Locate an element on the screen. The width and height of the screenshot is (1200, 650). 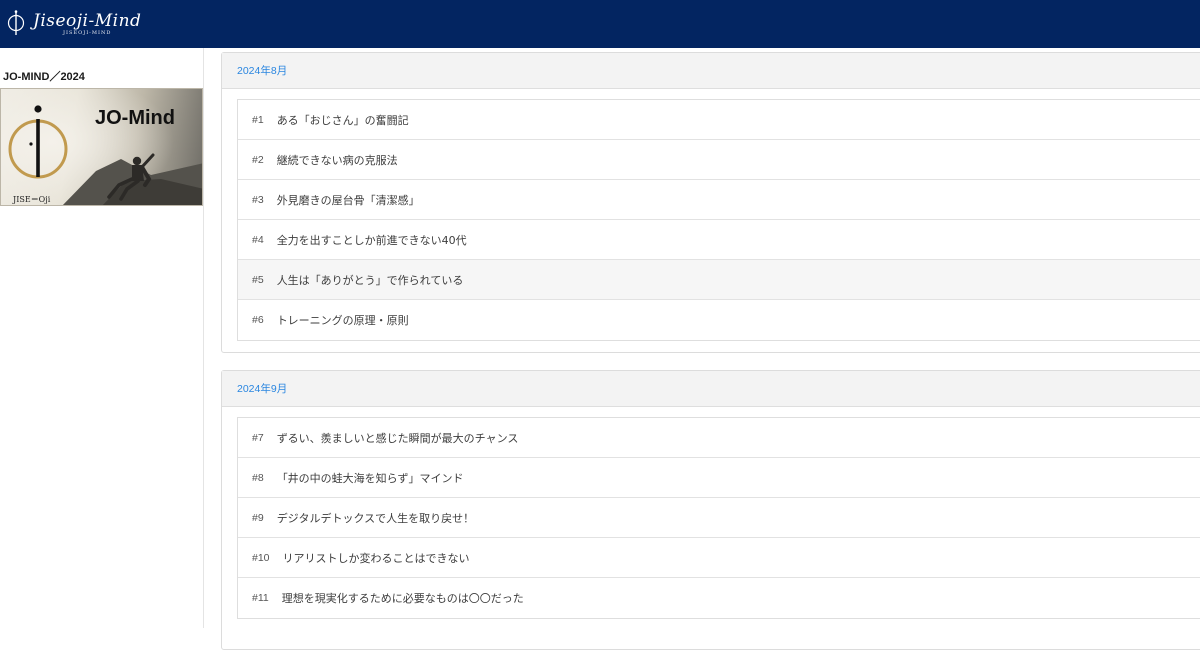
list-item: #11 理想を現実化するために必要なものは〇〇だった is located at coordinates (719, 598).